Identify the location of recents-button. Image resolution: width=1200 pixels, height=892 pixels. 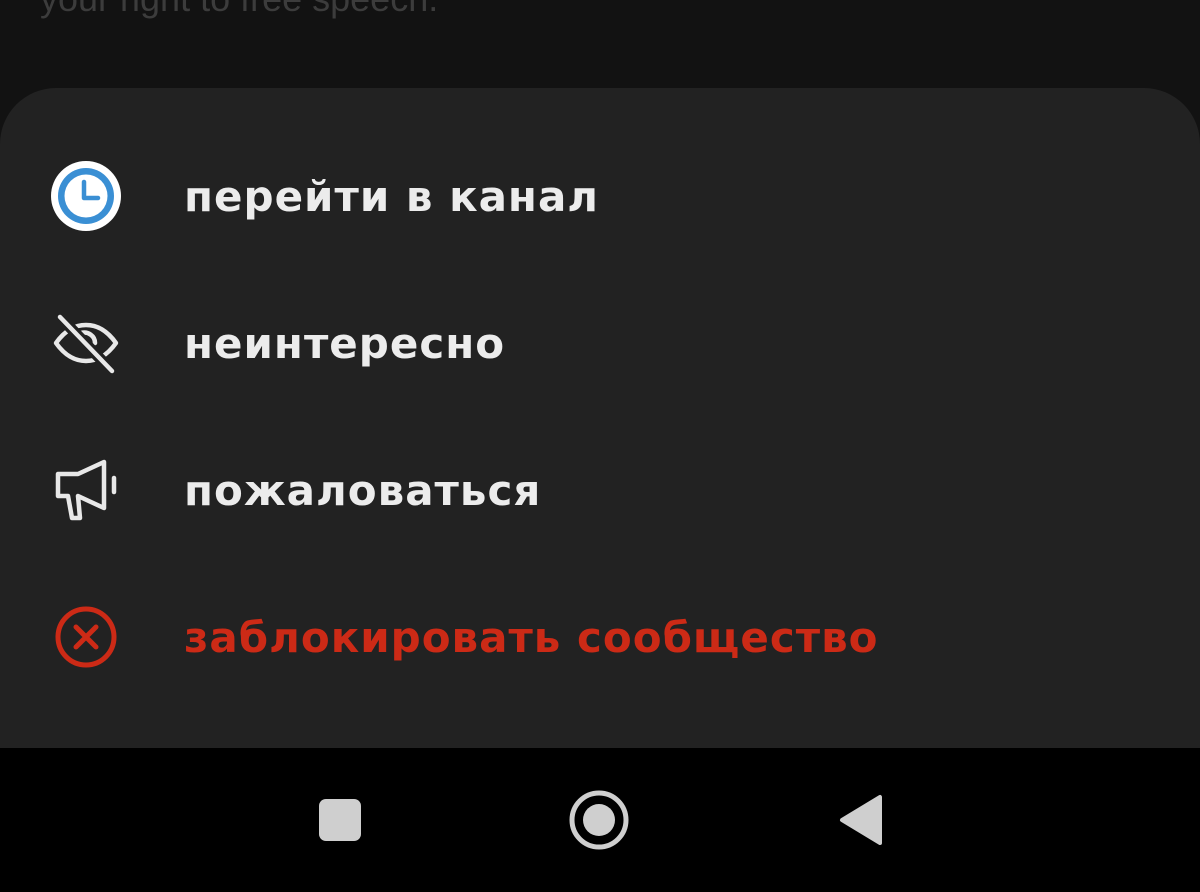
(340, 820).